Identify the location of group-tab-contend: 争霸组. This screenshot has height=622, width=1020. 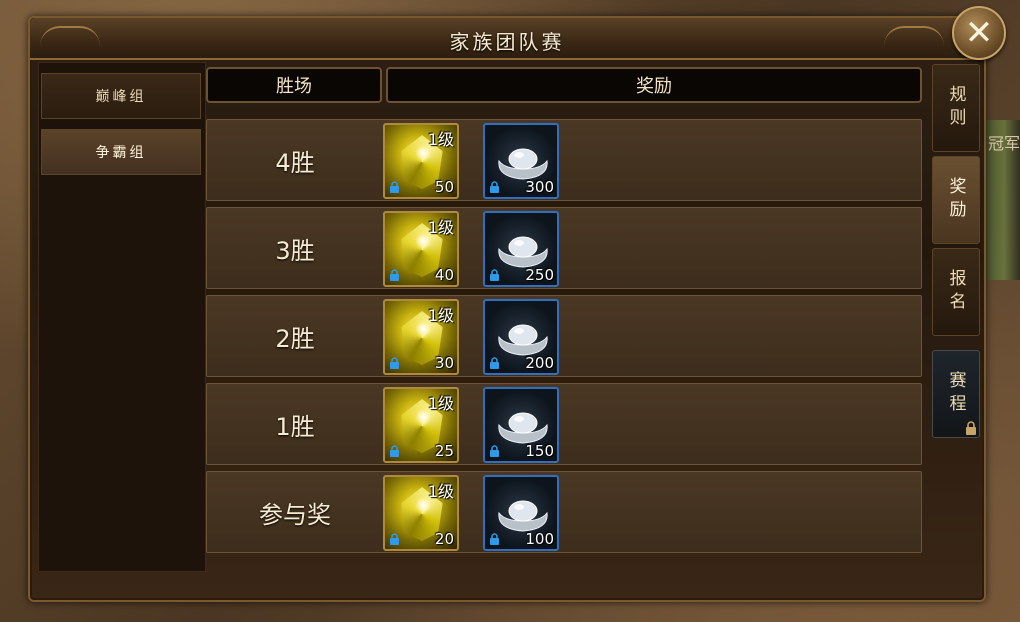
(121, 152).